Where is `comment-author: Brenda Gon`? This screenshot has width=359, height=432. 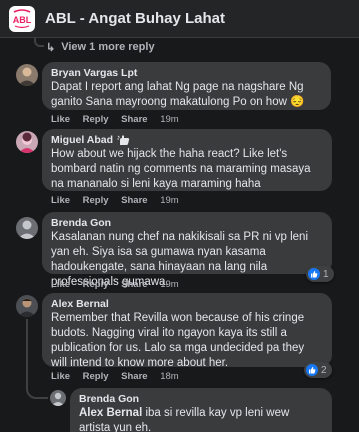
comment-author: Brenda Gon is located at coordinates (187, 223).